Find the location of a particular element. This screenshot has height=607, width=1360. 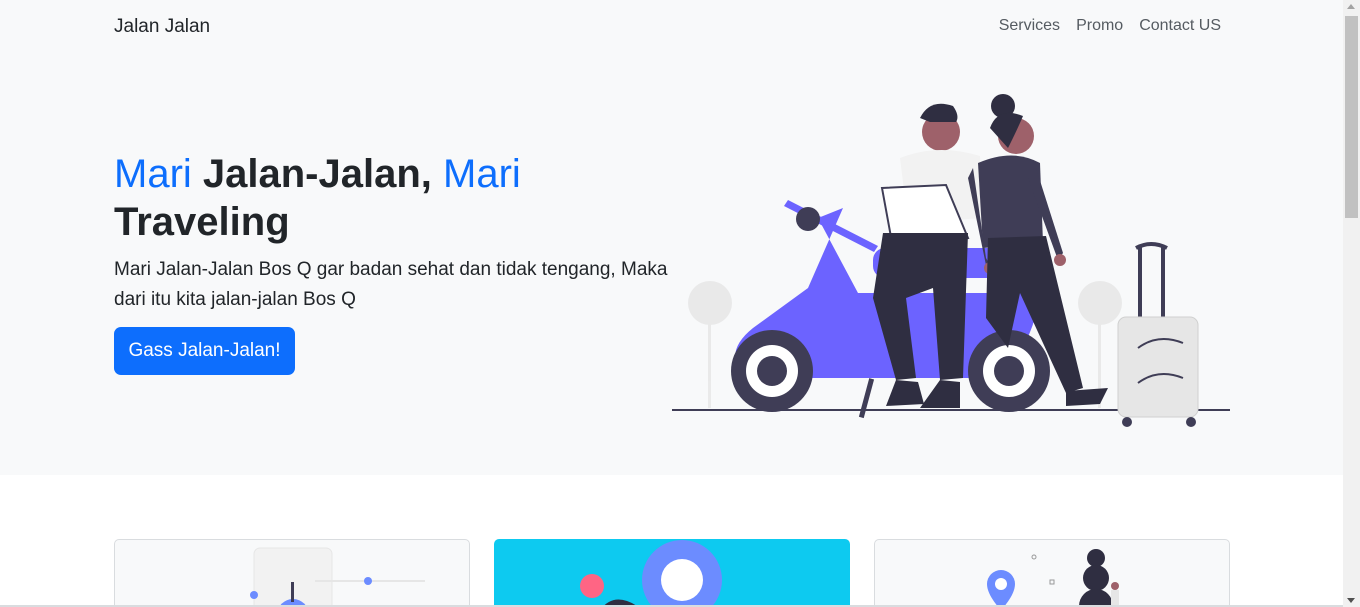

cta-button: Gass Jalan-Jalan! is located at coordinates (204, 351).